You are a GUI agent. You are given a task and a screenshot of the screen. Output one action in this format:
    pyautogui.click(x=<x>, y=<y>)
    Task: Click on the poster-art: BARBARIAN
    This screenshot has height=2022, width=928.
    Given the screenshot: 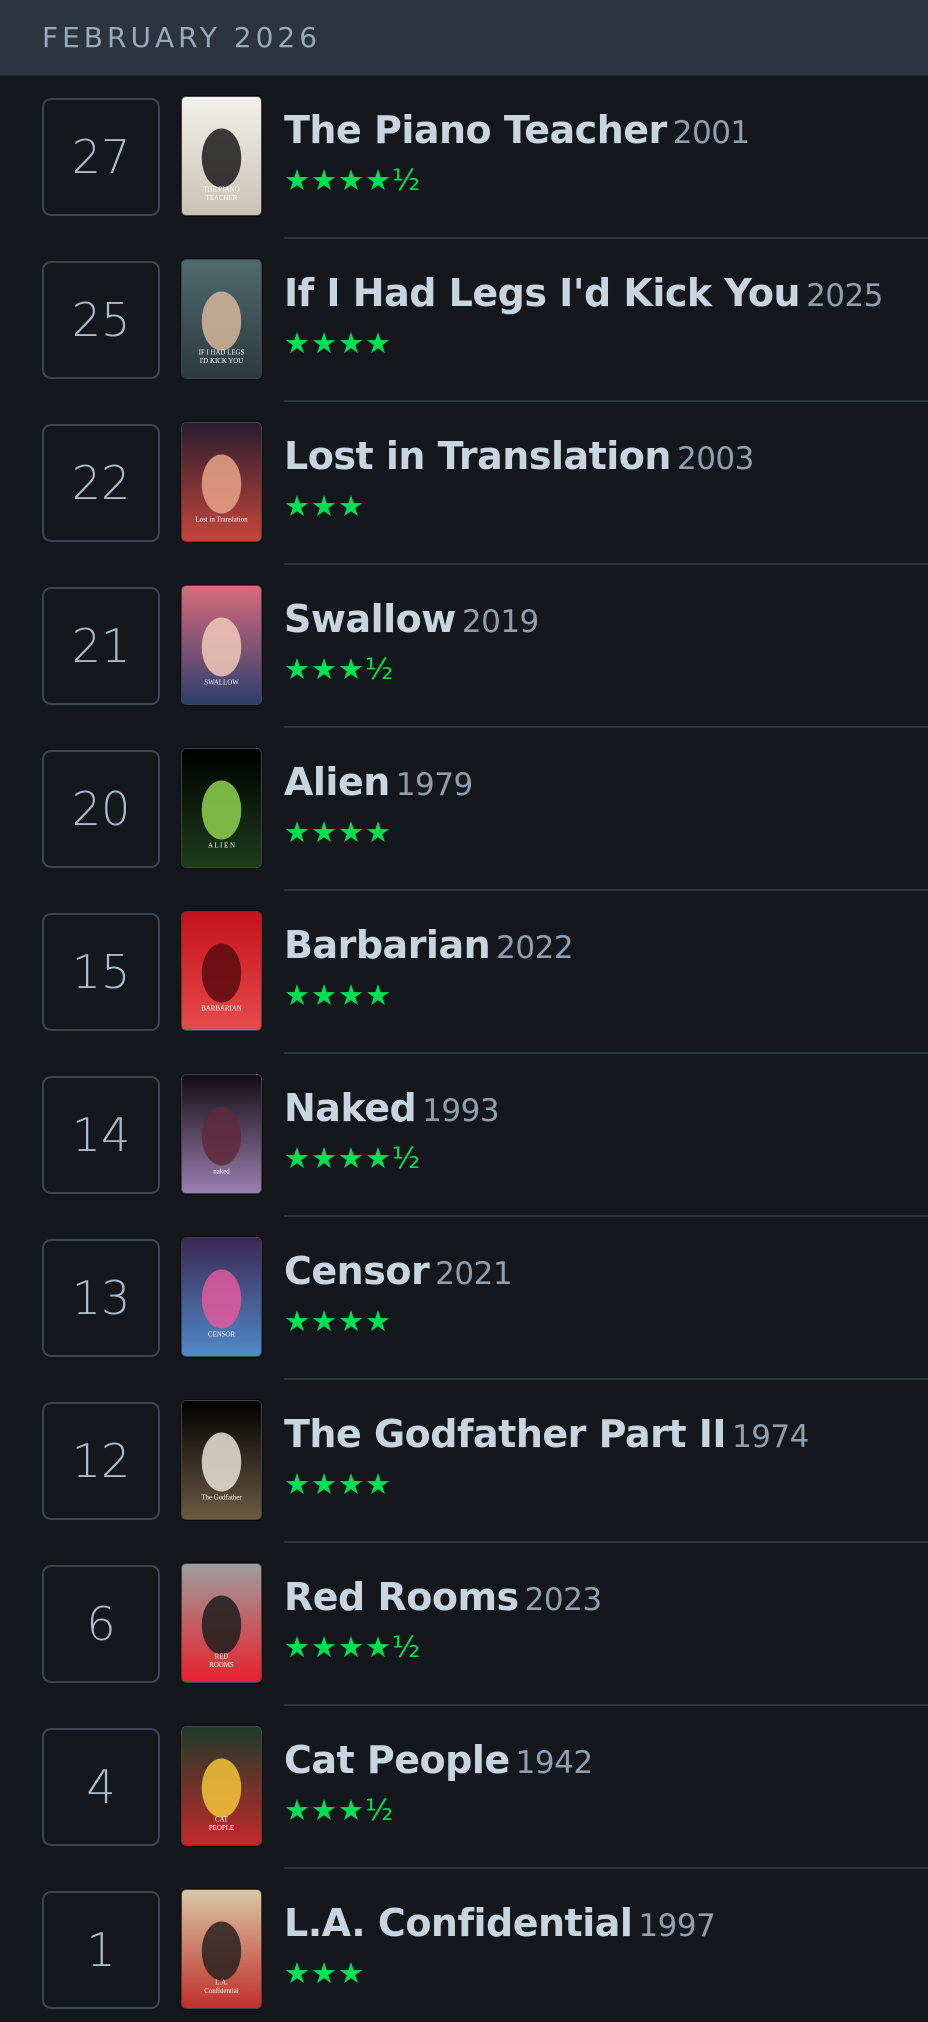 What is the action you would take?
    pyautogui.click(x=221, y=971)
    